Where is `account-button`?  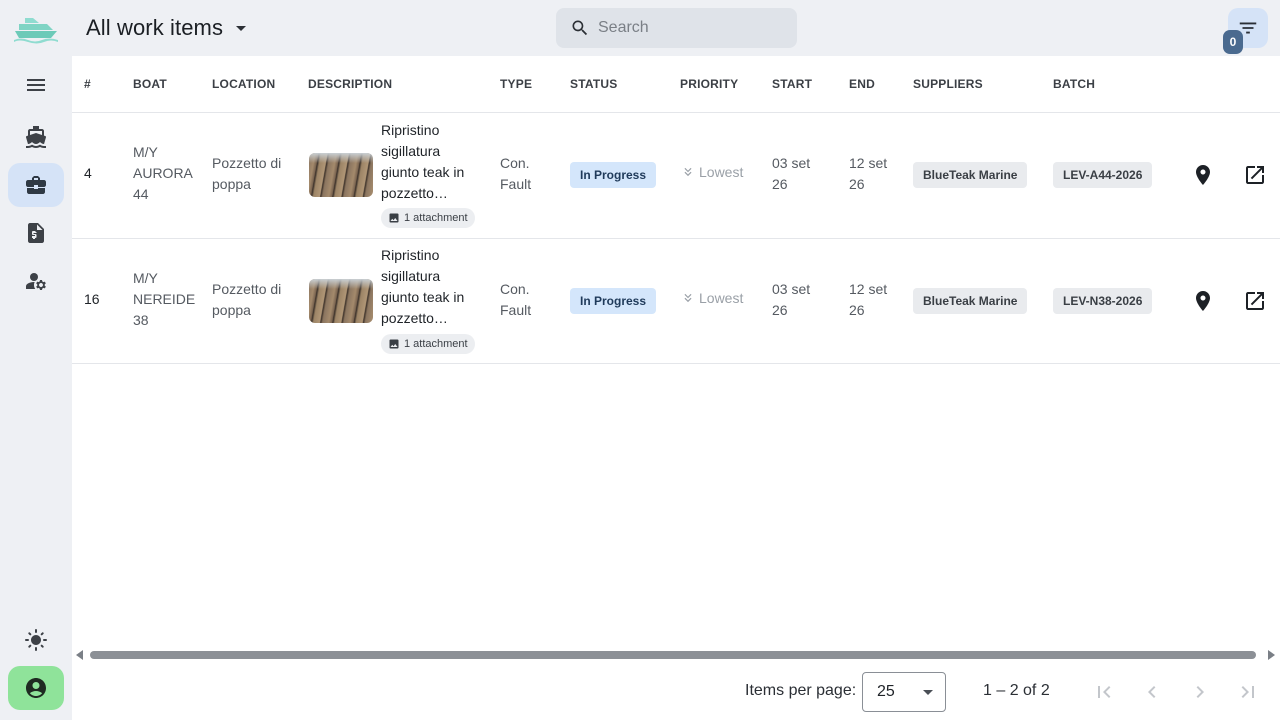
account-button is located at coordinates (36, 688).